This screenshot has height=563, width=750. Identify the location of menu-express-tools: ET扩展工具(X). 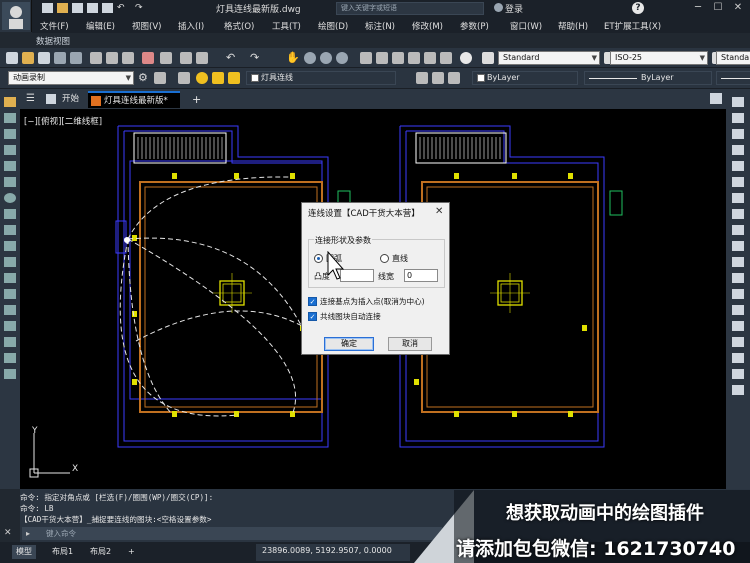
(632, 26).